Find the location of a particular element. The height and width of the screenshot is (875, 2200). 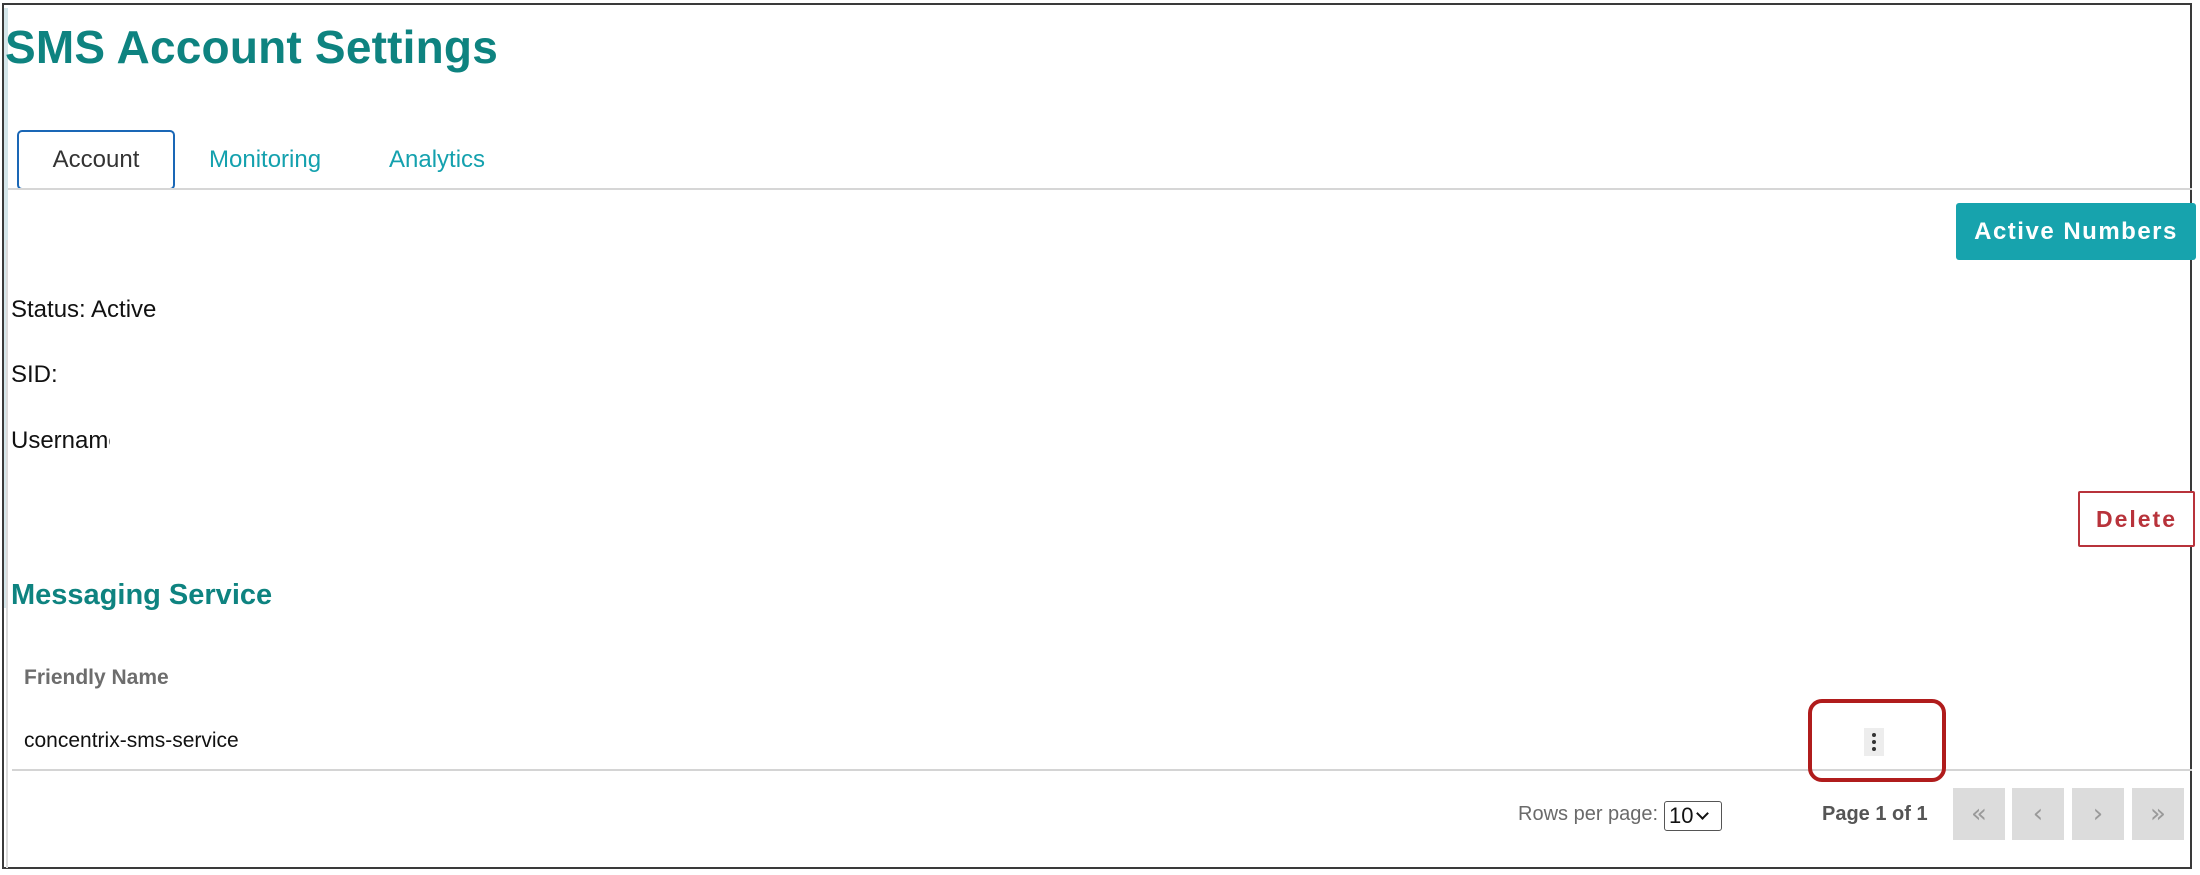

chevron-down-icon is located at coordinates (1703, 813).